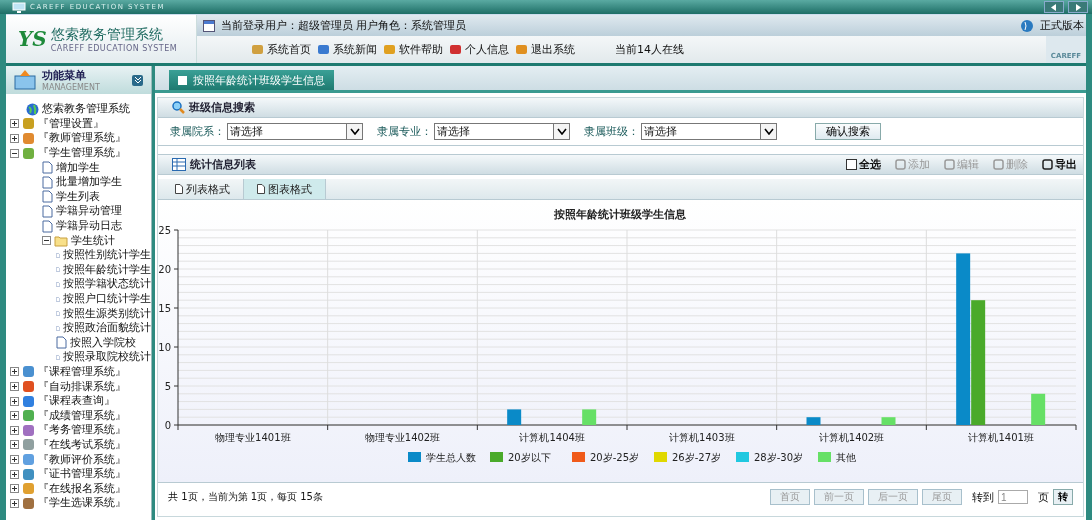 Image resolution: width=1092 pixels, height=520 pixels. Describe the element at coordinates (82, 444) in the screenshot. I see `tree-item: 『在线考试系统』` at that location.